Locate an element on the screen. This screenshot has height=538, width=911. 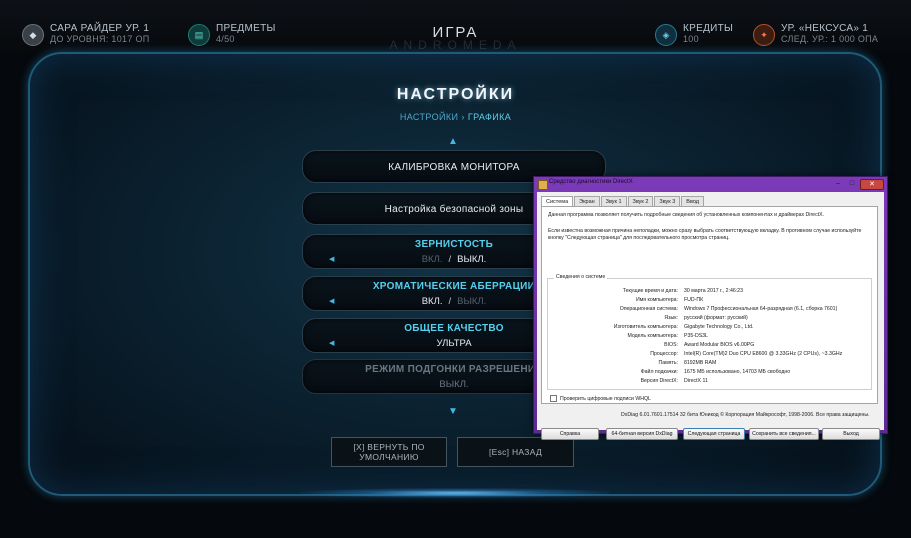
scroll-up-icon: ▲ is located at coordinates (453, 141).